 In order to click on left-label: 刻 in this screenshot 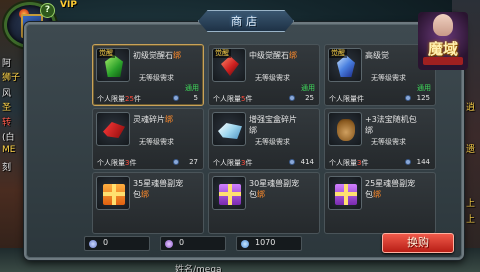, I will do `click(7, 168)`.